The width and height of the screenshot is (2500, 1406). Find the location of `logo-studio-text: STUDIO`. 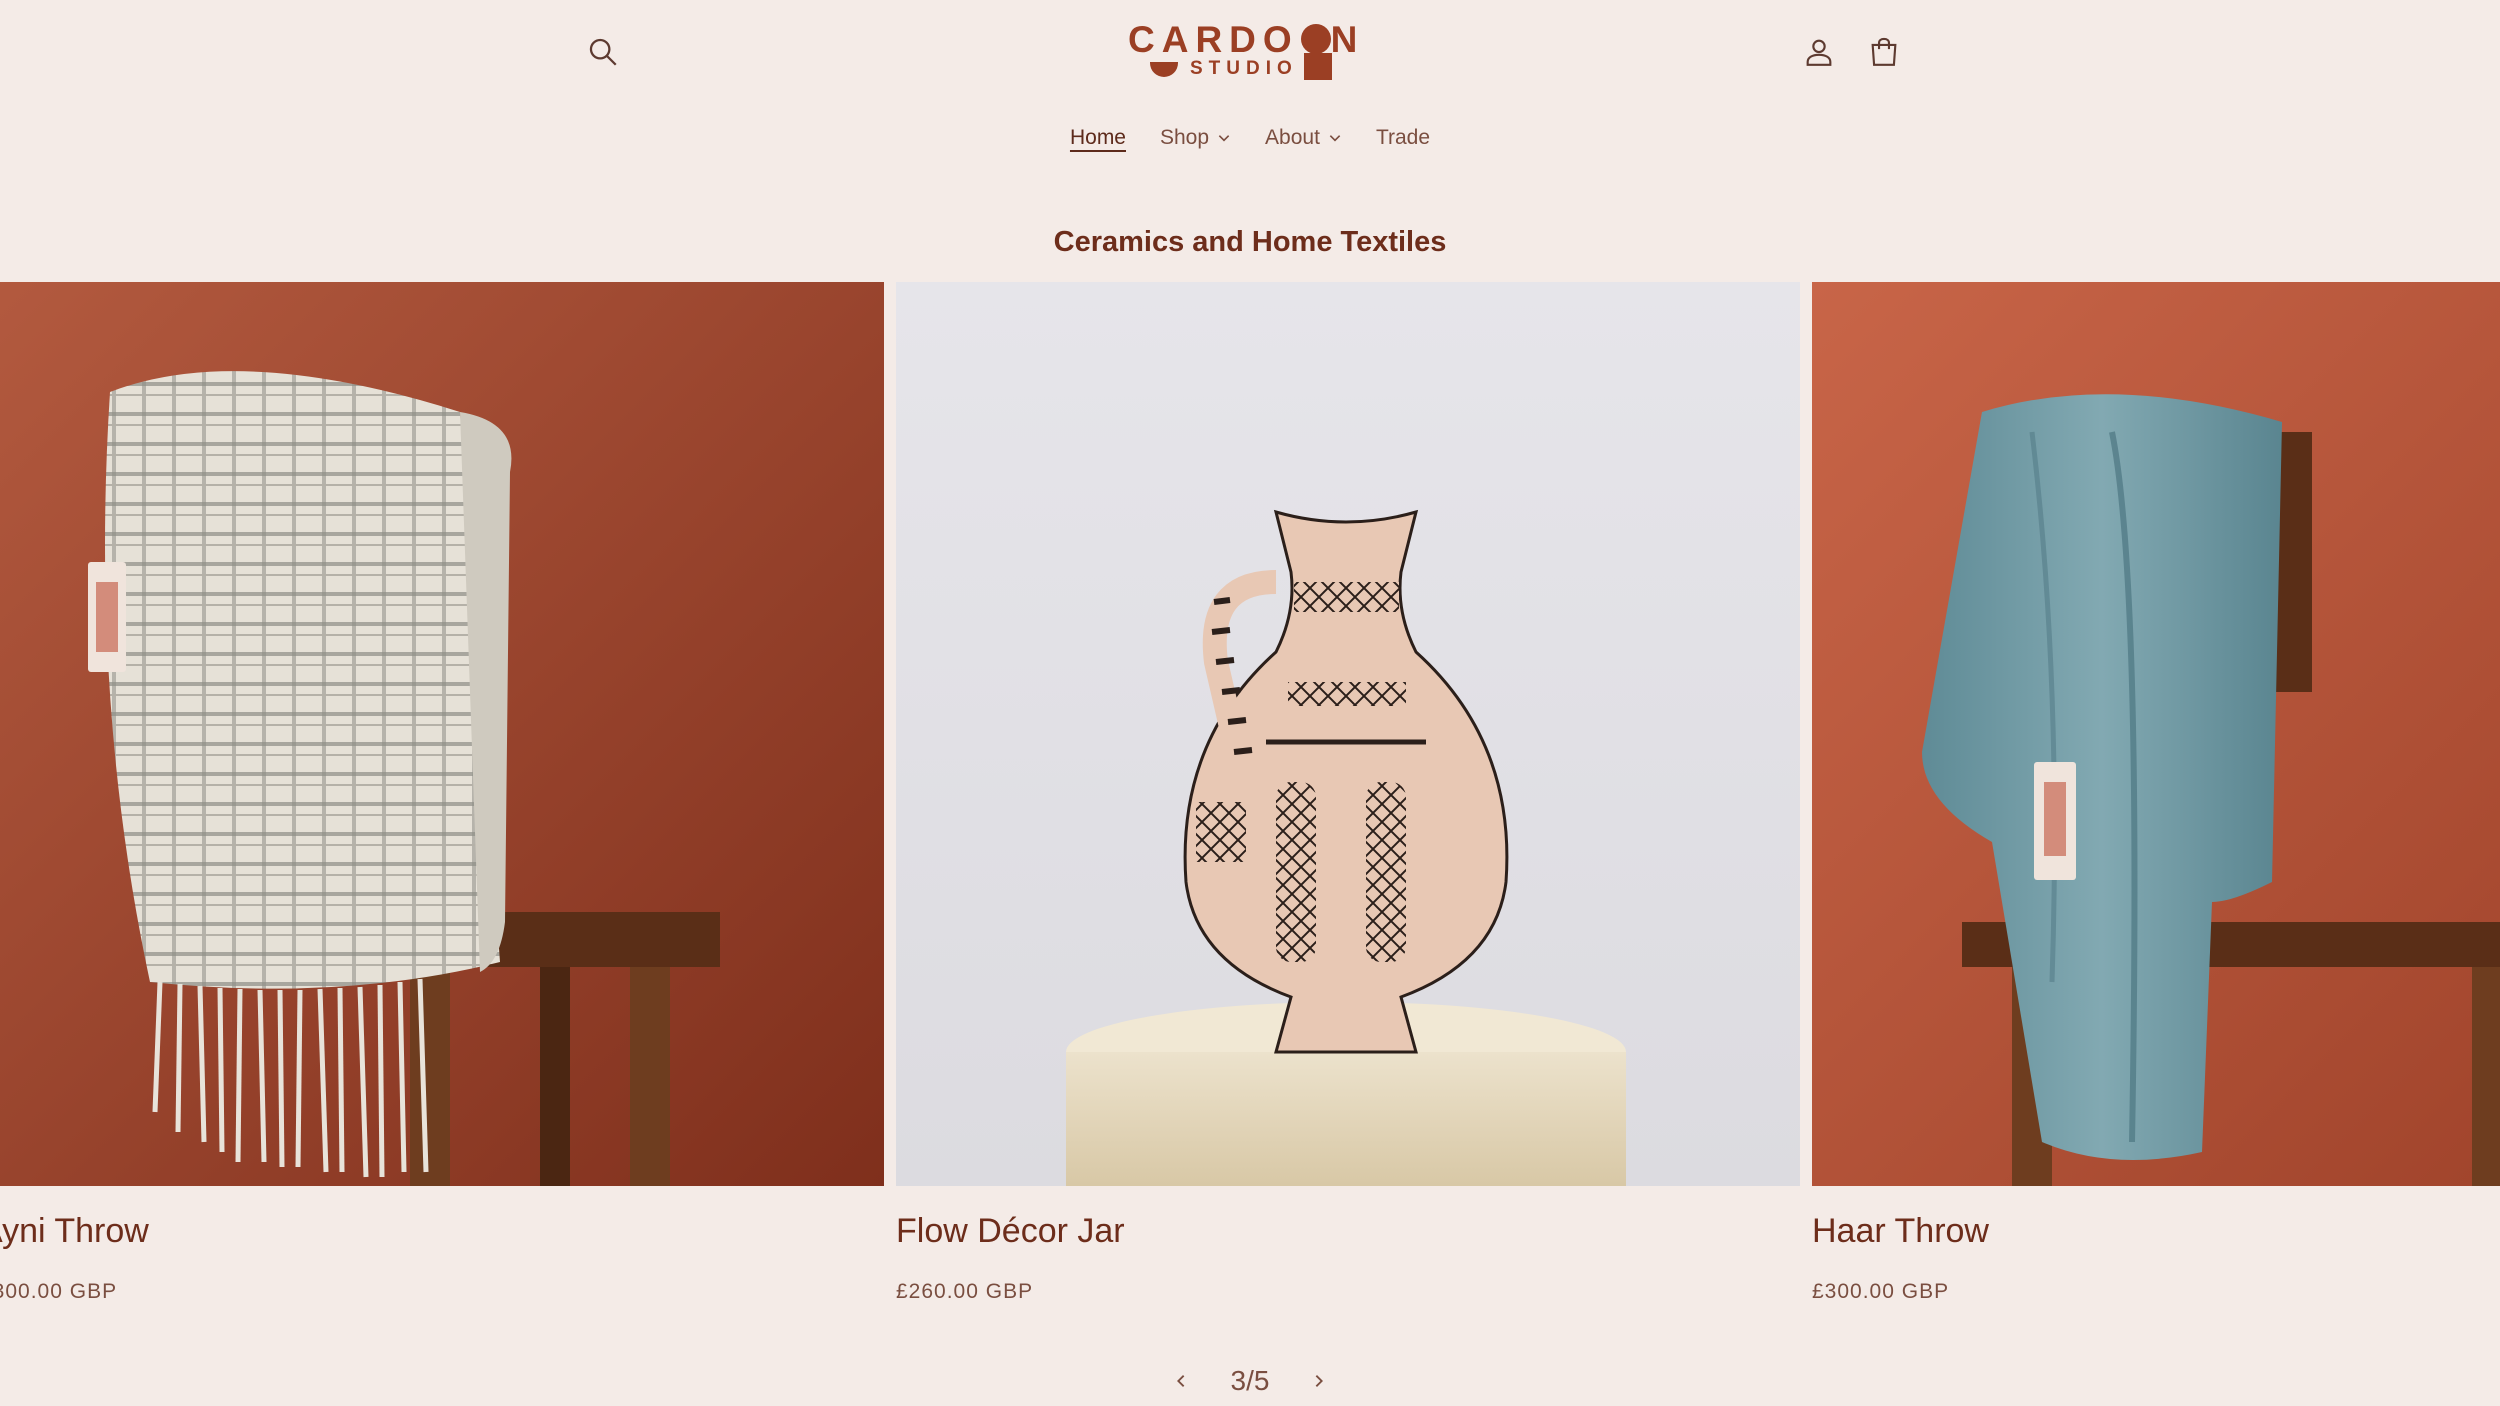

logo-studio-text: STUDIO is located at coordinates (1244, 68).